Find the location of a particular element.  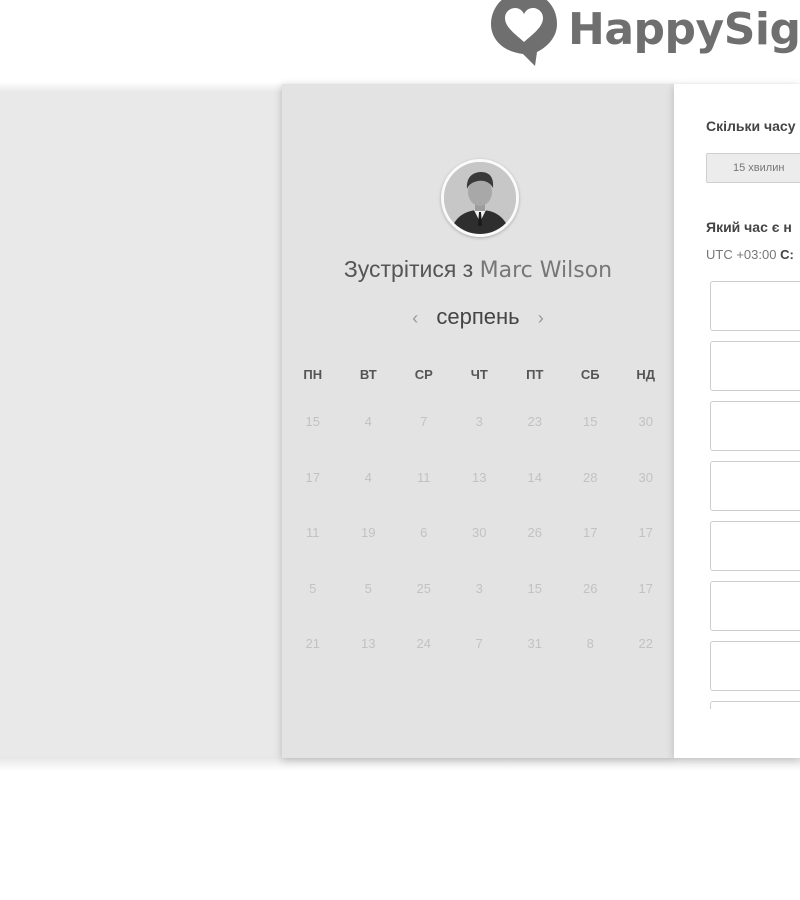

timezone-label: UTC +03:00 C: is located at coordinates (750, 254).